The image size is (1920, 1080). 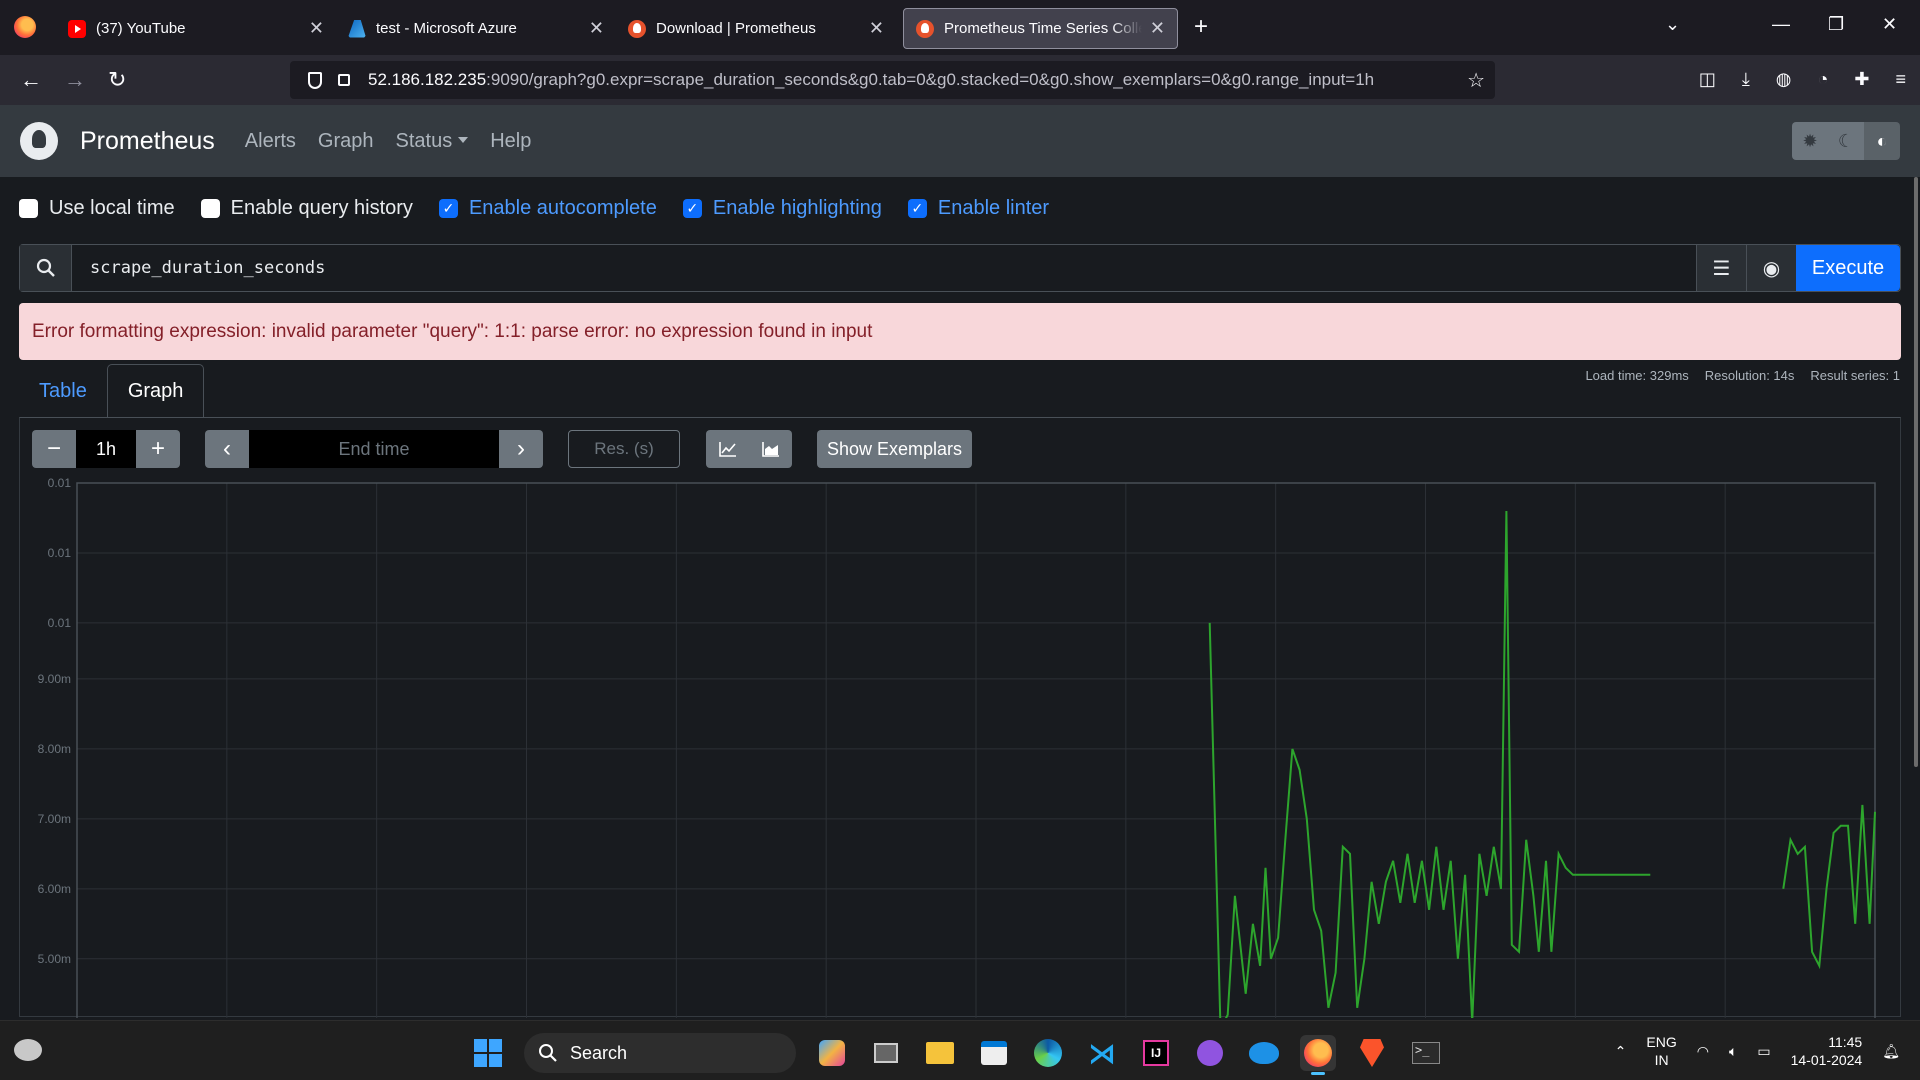 I want to click on execute-button: Execute, so click(x=1848, y=268).